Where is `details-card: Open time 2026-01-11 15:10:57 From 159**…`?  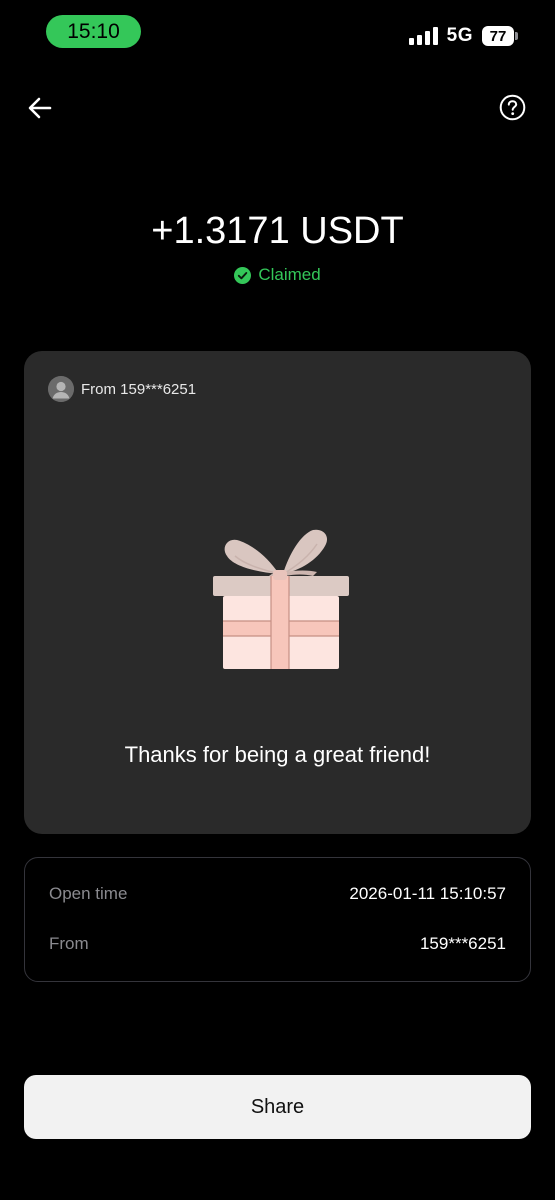
details-card: Open time 2026-01-11 15:10:57 From 159**… is located at coordinates (277, 919).